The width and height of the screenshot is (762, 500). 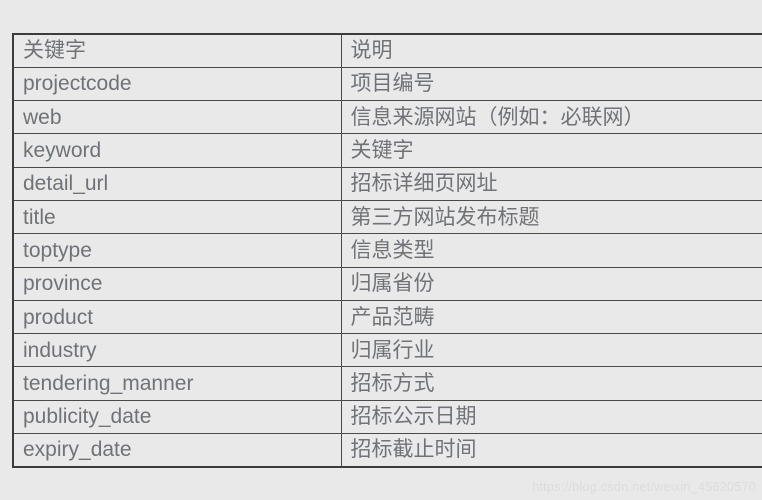 I want to click on cell-description-text: 第三方网站发布标题, so click(x=445, y=216).